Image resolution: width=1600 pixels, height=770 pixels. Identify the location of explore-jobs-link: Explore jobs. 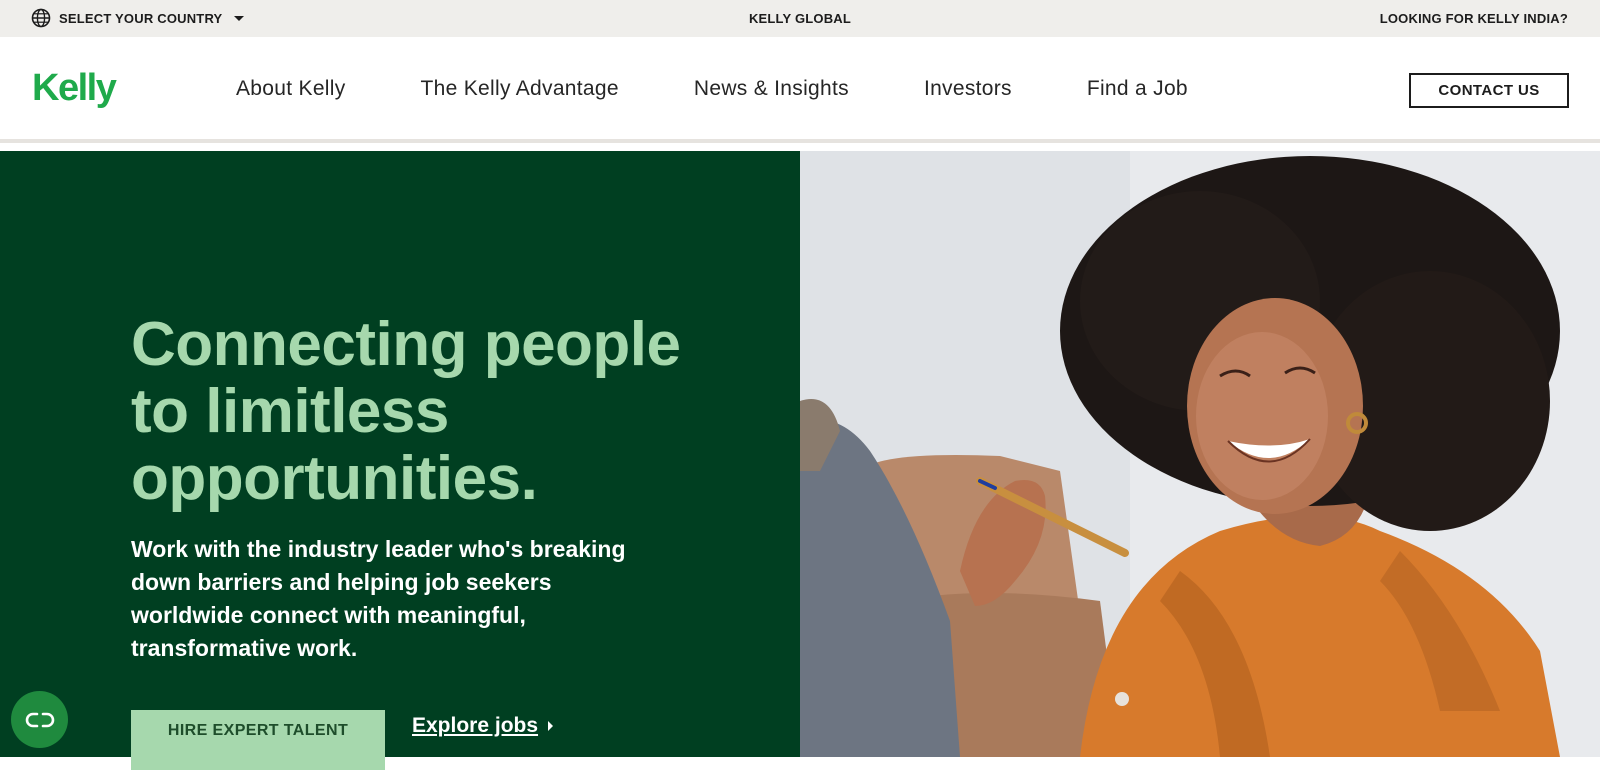
(483, 726).